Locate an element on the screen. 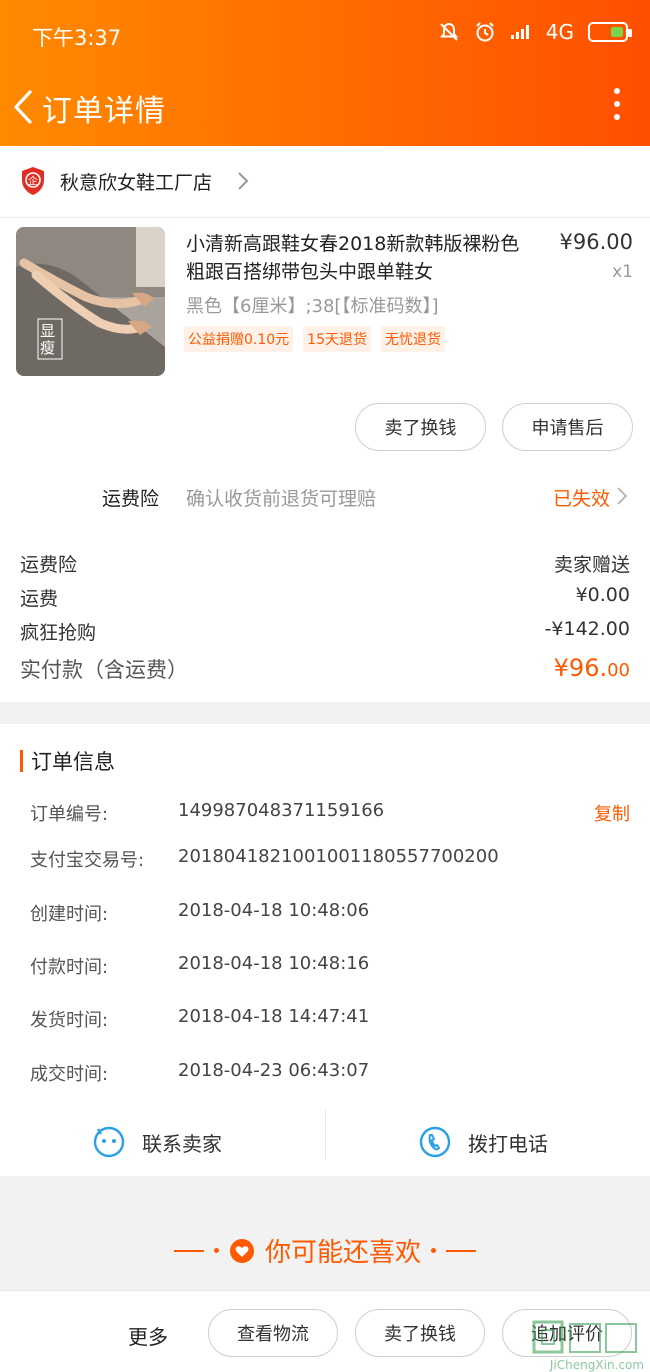 The width and height of the screenshot is (650, 1372). status-time: 下午3:37 is located at coordinates (77, 38).